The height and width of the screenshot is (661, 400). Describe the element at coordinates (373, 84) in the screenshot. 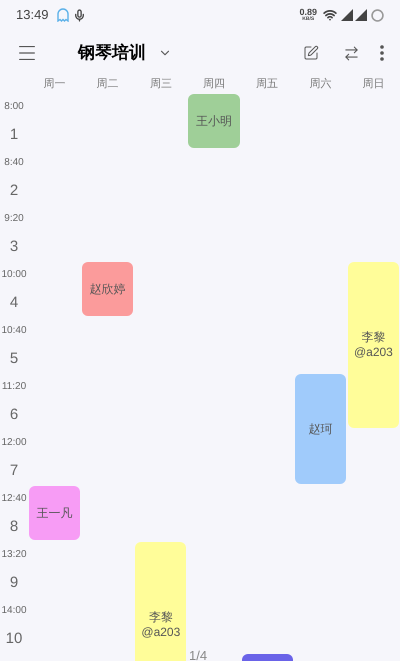

I see `weekday-header: 周日` at that location.